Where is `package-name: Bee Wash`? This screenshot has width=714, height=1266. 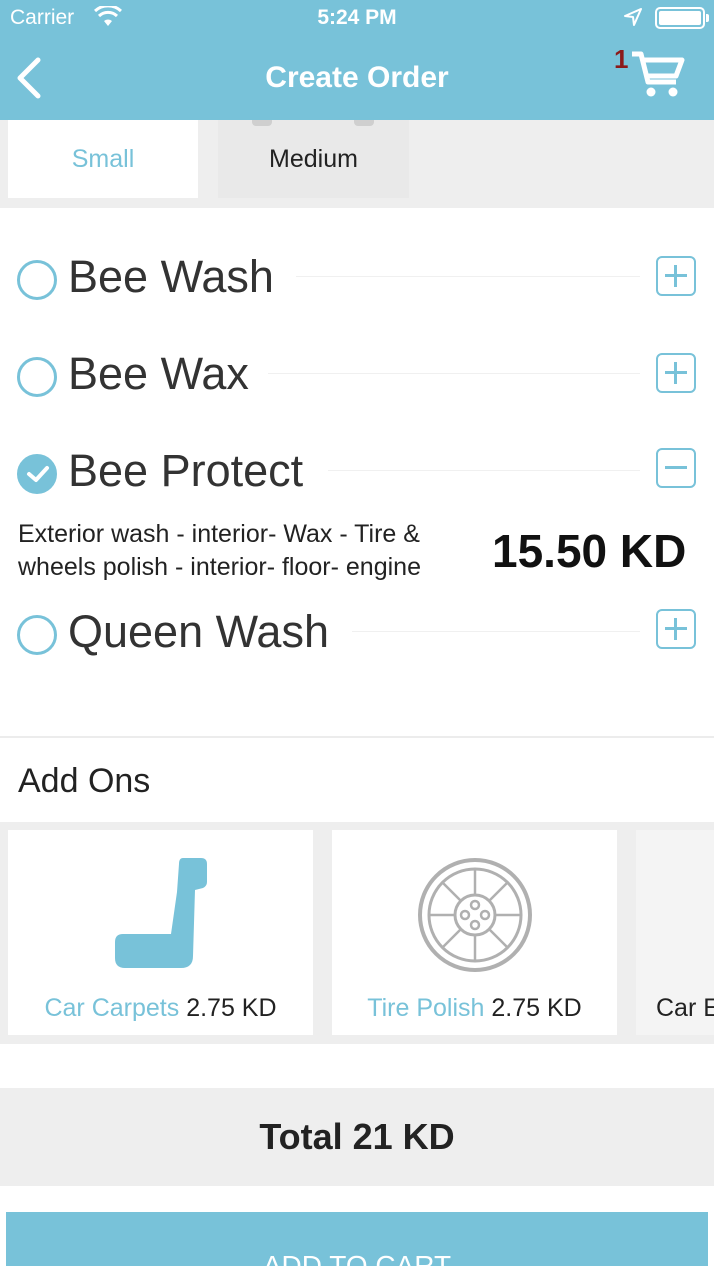
package-name: Bee Wash is located at coordinates (171, 276).